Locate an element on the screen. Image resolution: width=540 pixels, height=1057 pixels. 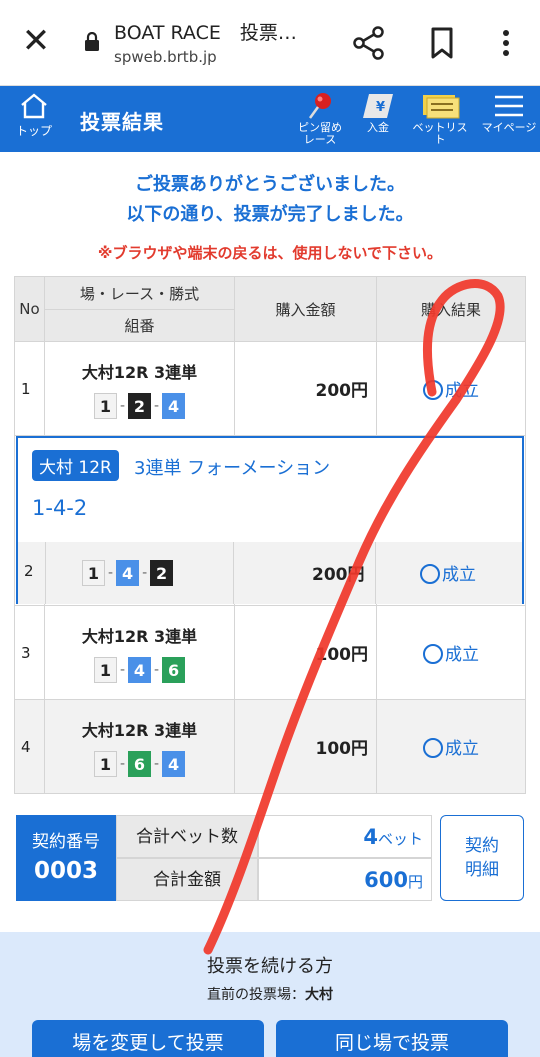
mypage-label: マイページ is located at coordinates (509, 127).